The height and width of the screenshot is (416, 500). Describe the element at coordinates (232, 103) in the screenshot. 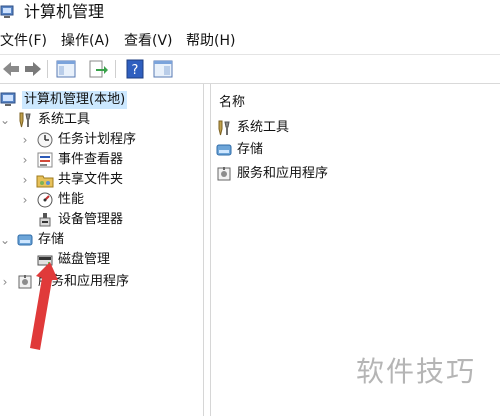

I see `column-header-name: 名称` at that location.